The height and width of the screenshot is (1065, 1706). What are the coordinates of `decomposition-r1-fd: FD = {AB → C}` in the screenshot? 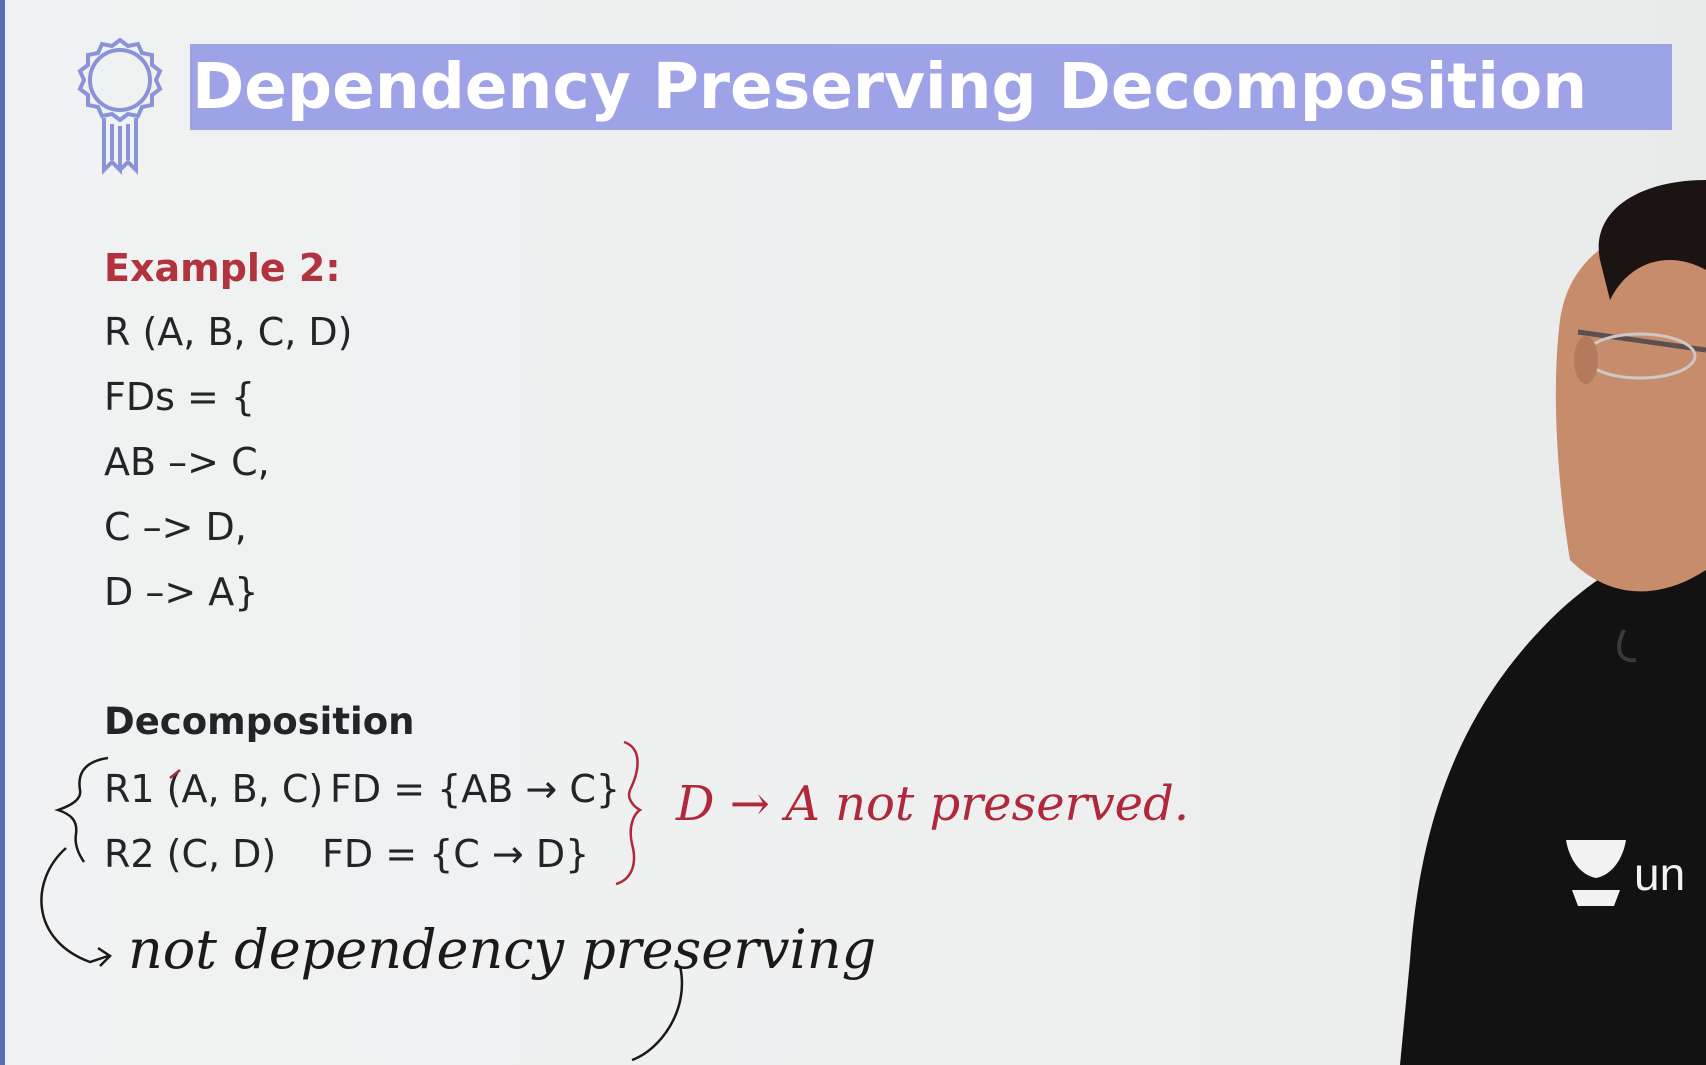 It's located at (475, 789).